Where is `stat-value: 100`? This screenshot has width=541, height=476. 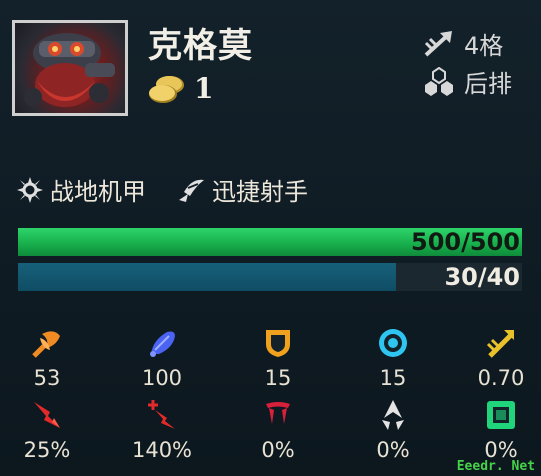
stat-value: 100 is located at coordinates (162, 378).